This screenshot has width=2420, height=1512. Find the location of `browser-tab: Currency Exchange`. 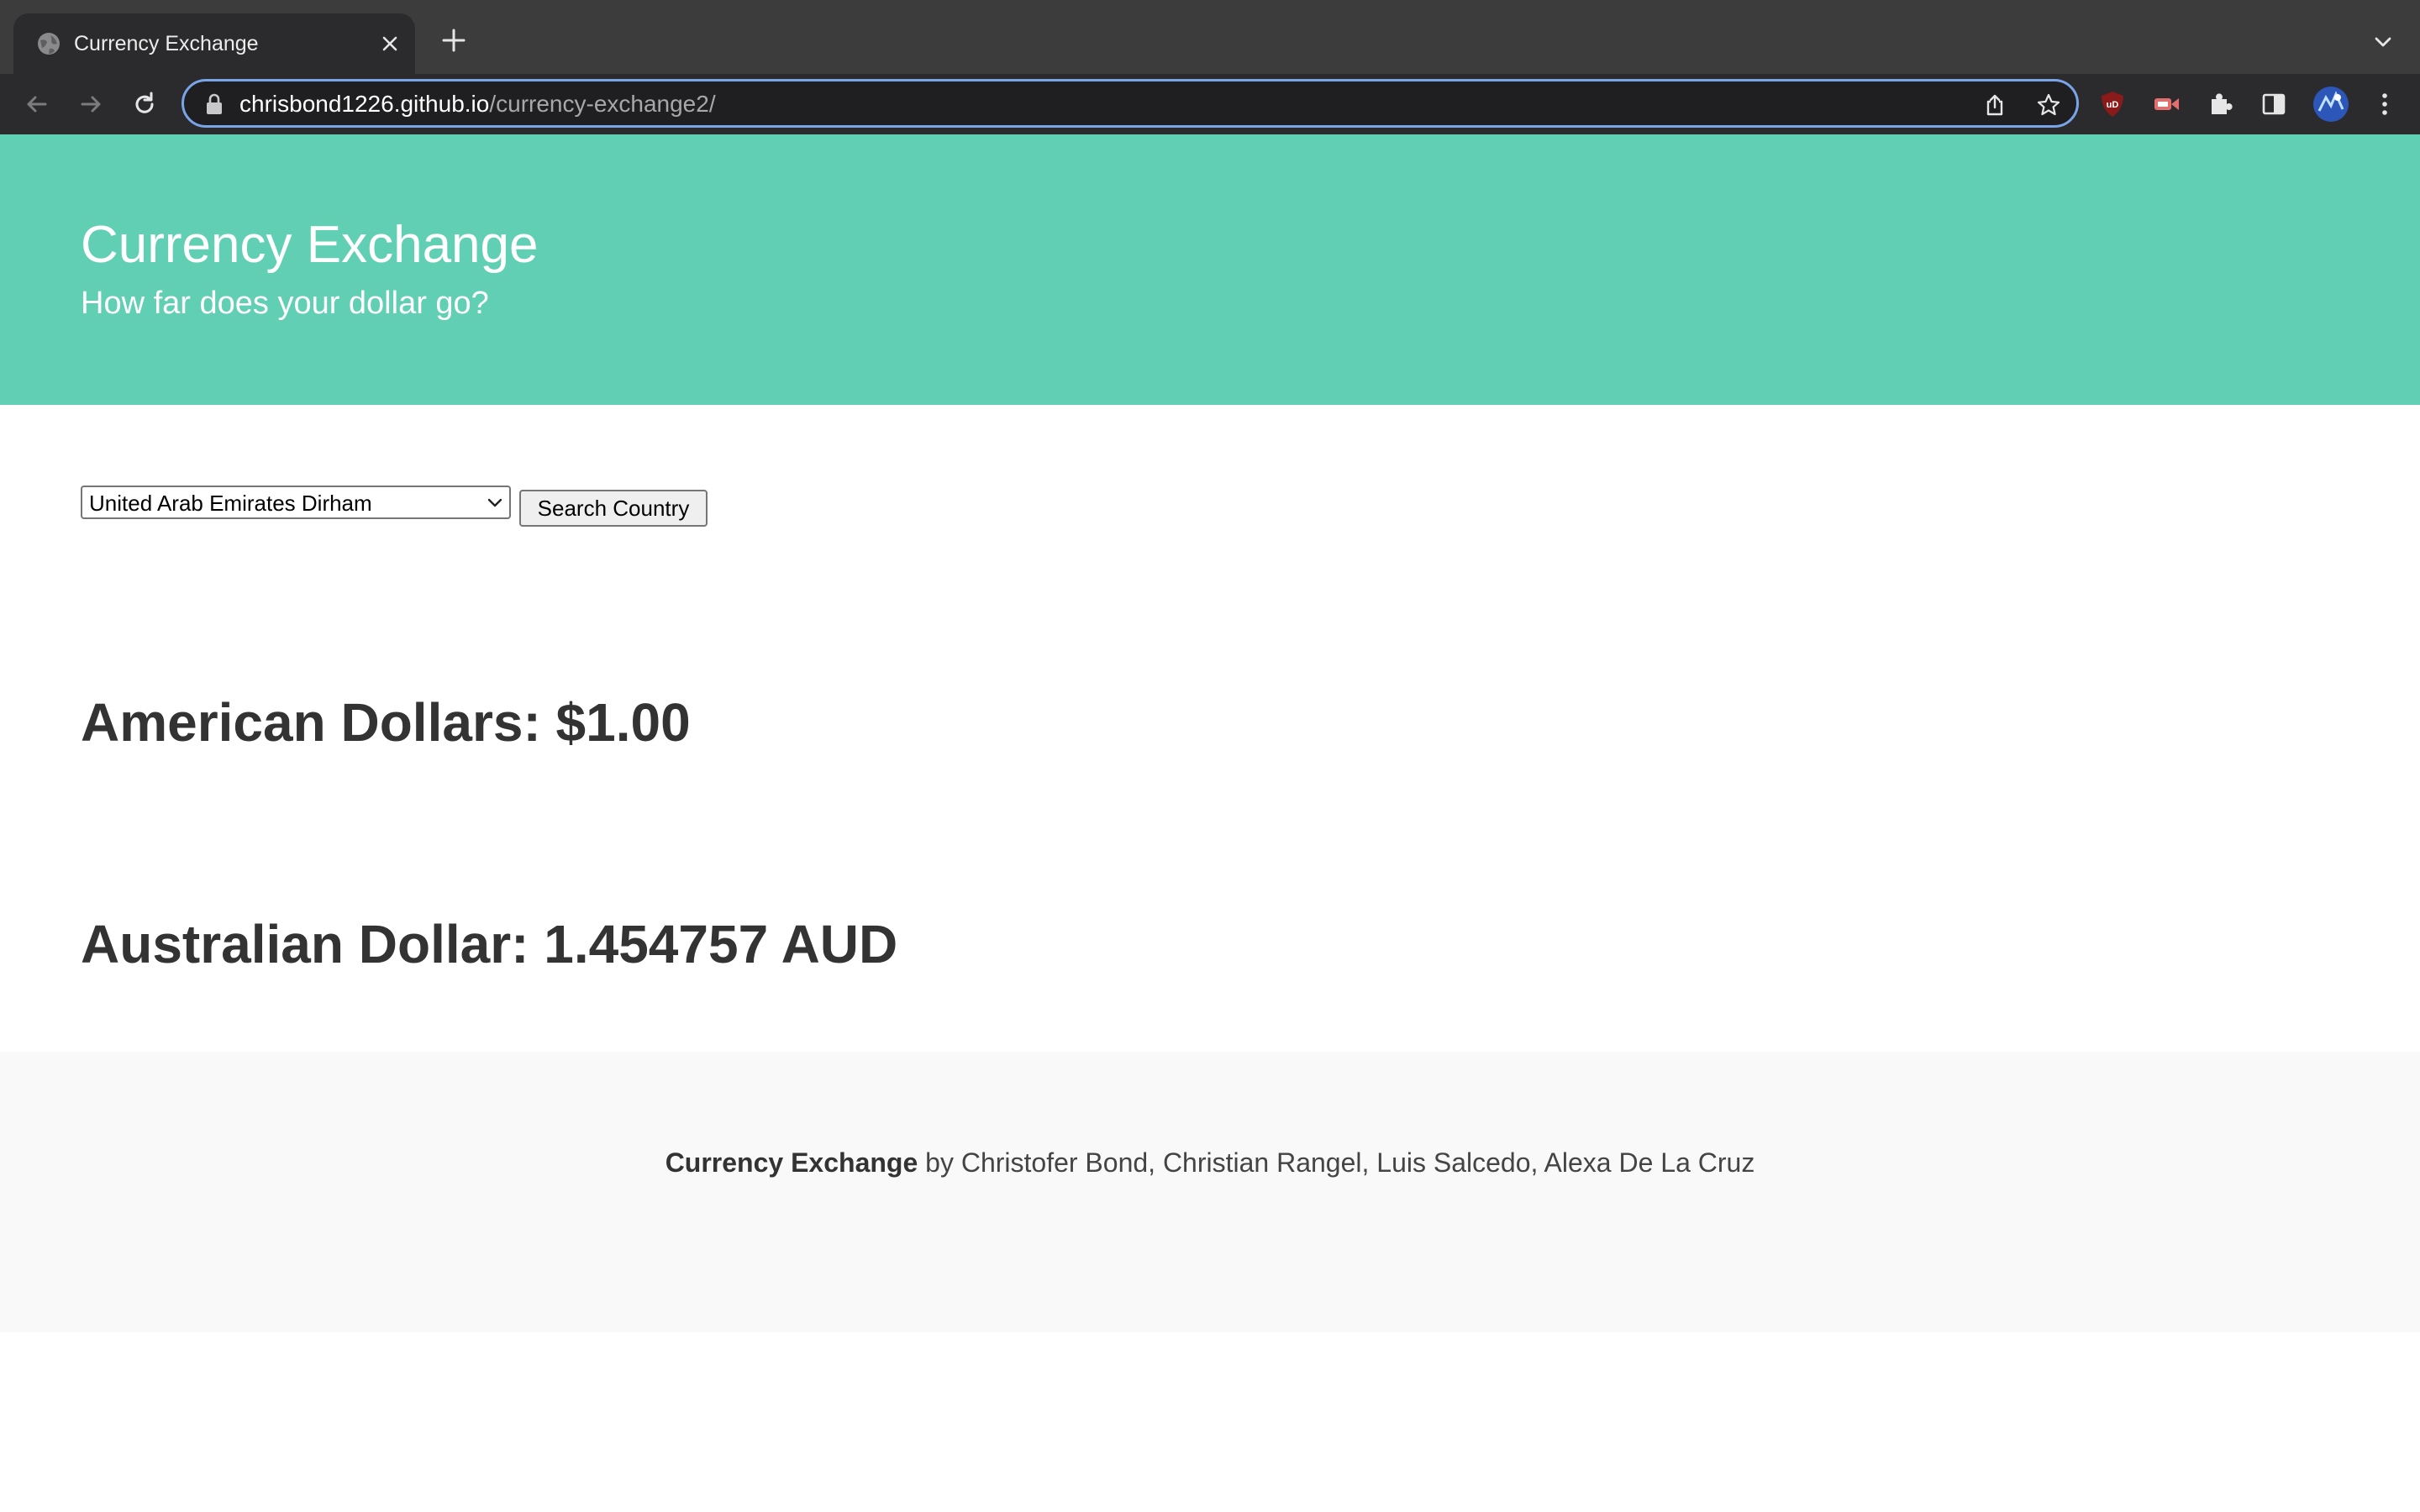

browser-tab: Currency Exchange is located at coordinates (214, 43).